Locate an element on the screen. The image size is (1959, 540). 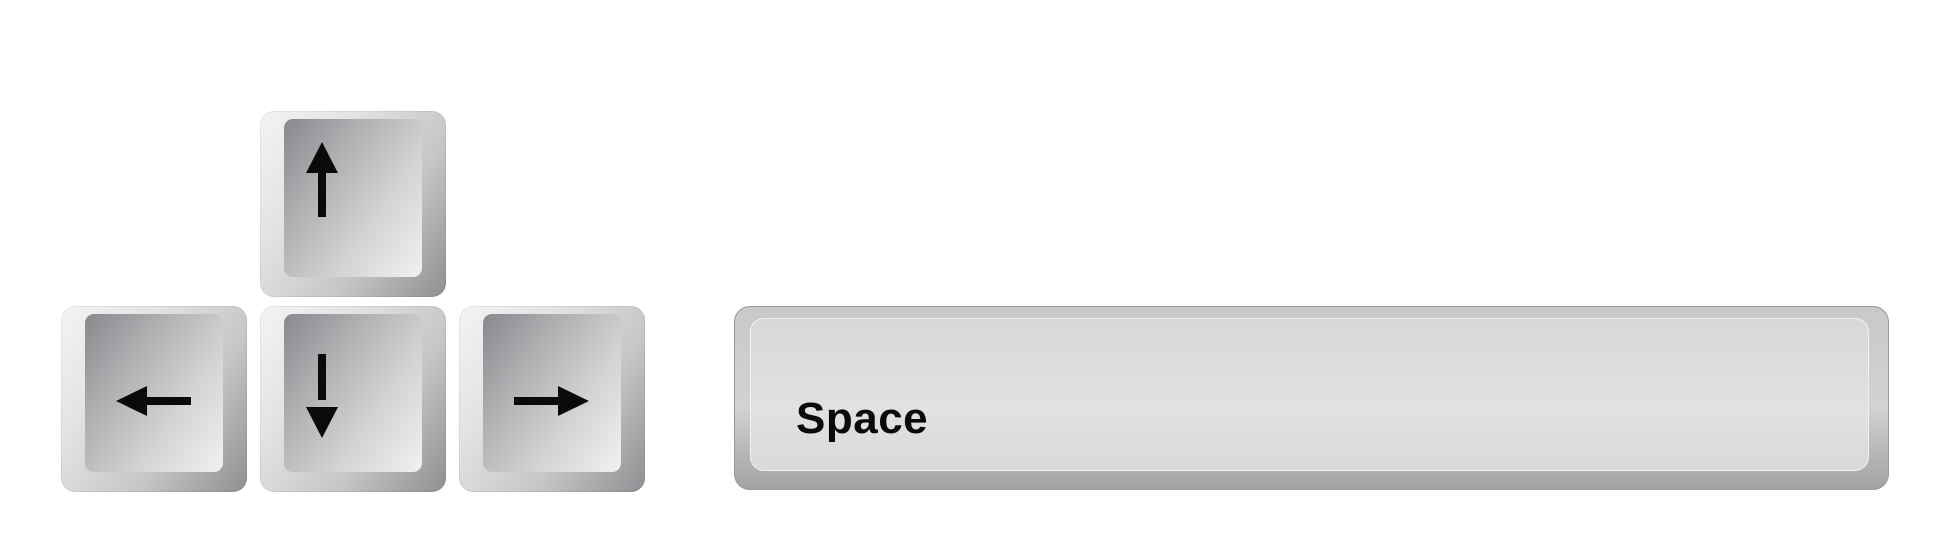
space-key-label: Space is located at coordinates (862, 418).